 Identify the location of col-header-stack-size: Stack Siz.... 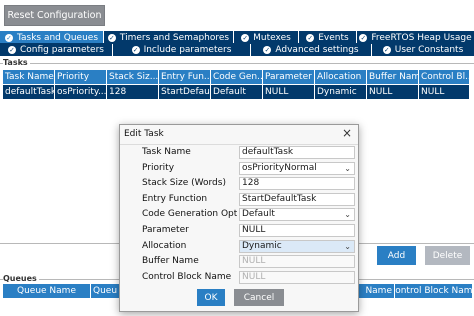
(132, 77).